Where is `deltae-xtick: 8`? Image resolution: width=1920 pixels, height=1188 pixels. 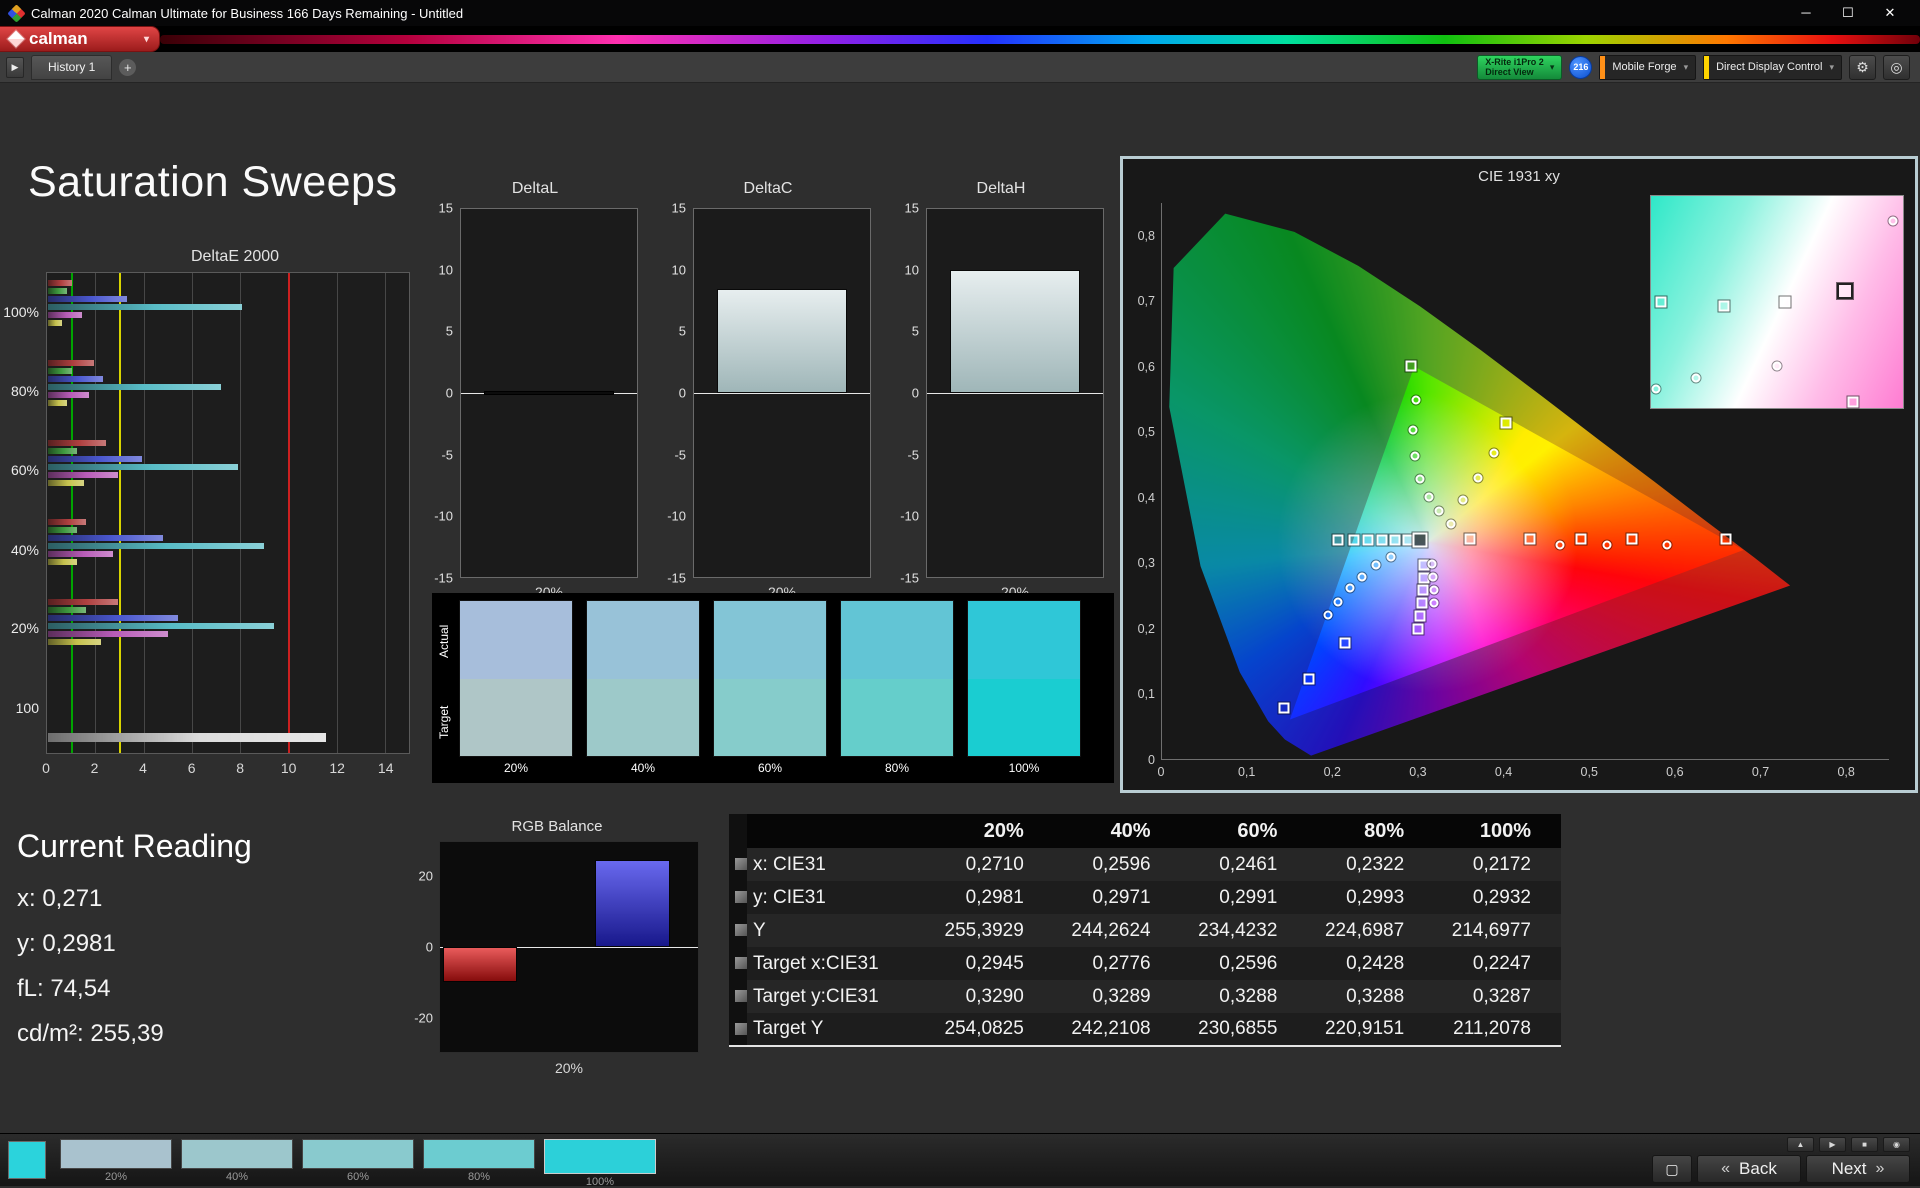
deltae-xtick: 8 is located at coordinates (240, 768).